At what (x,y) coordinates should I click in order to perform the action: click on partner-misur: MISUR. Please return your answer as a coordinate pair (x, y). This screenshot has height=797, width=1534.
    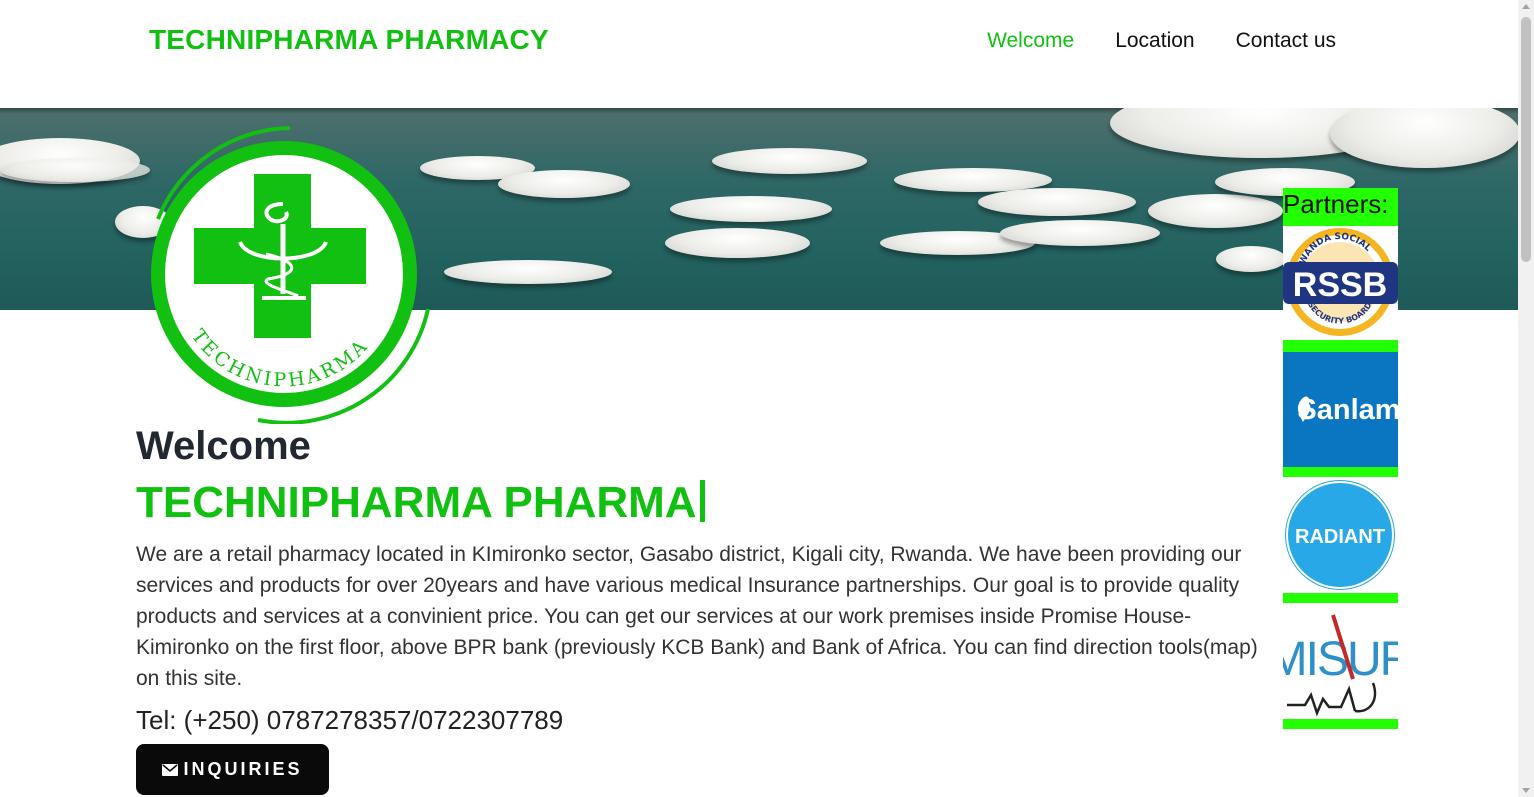
    Looking at the image, I should click on (1341, 661).